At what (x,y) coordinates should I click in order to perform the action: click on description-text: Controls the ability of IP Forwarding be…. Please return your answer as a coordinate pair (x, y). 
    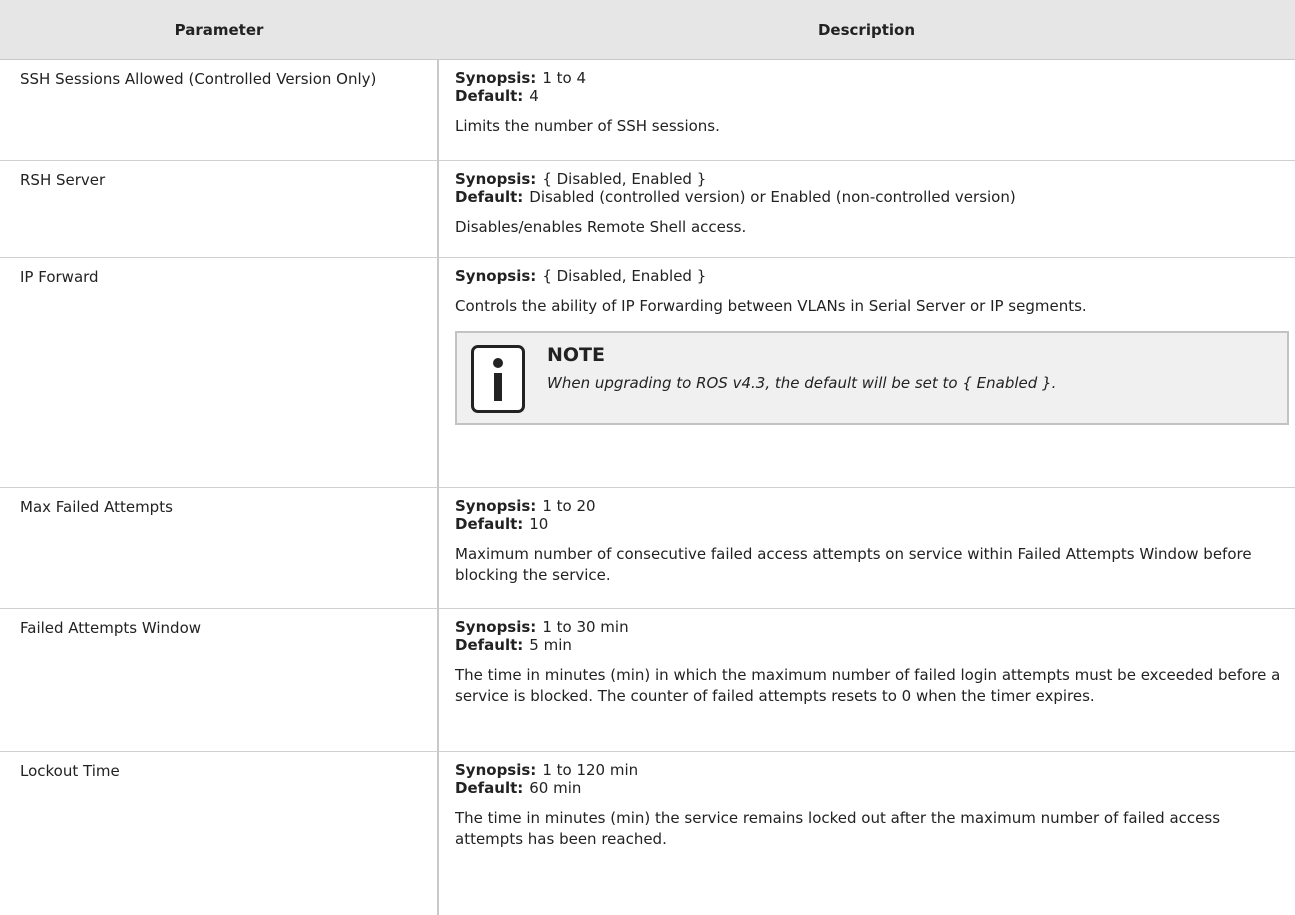
    Looking at the image, I should click on (771, 306).